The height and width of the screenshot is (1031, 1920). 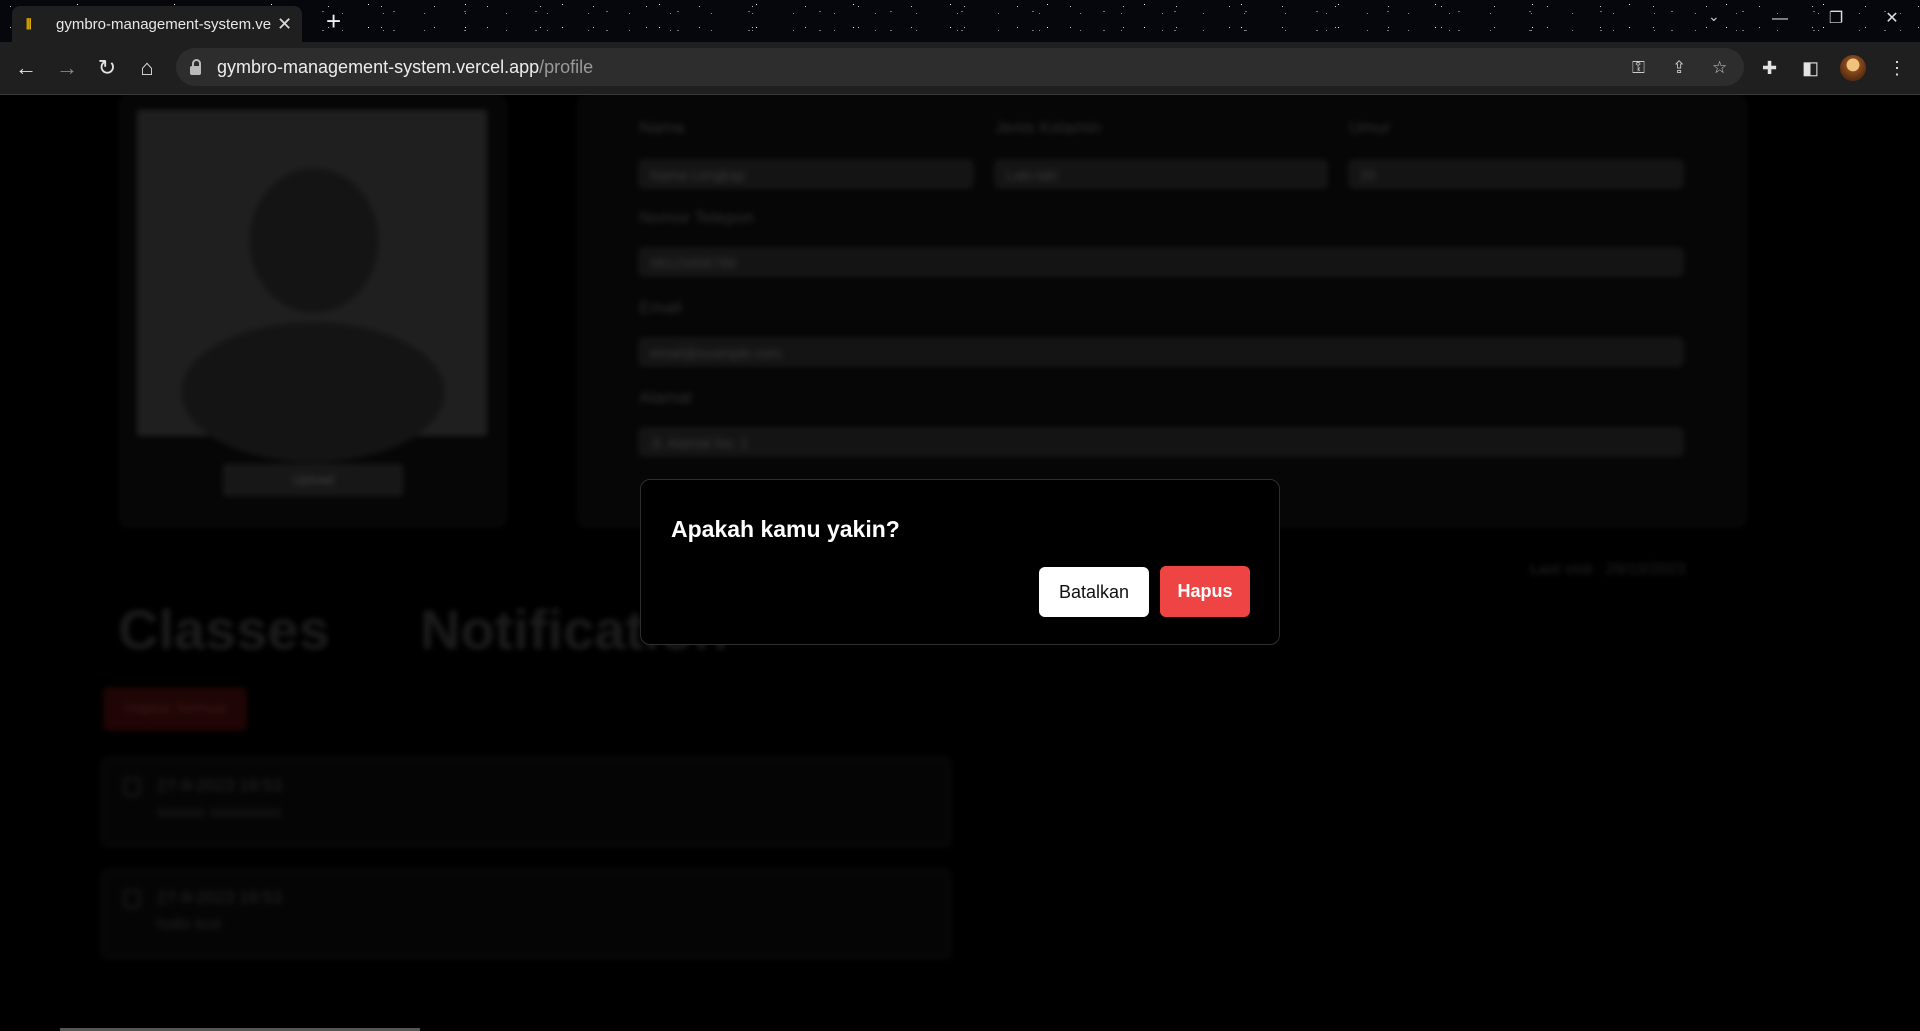 I want to click on avatar-head-shape, so click(x=314, y=240).